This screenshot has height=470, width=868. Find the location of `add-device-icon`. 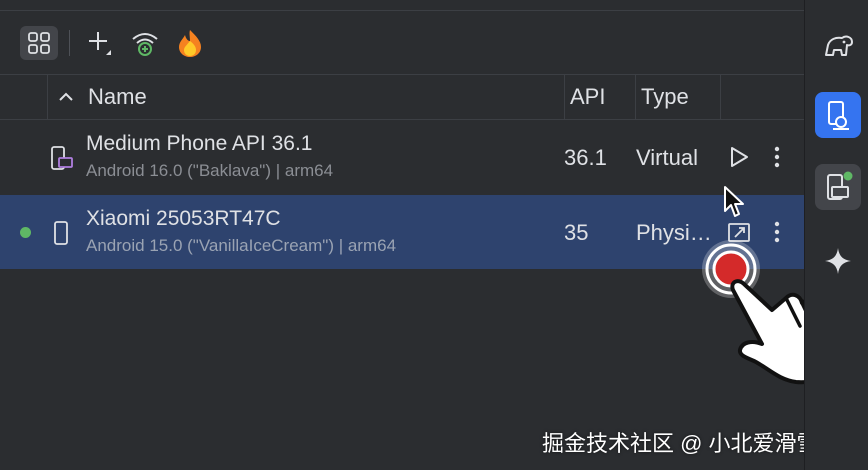

add-device-icon is located at coordinates (101, 43).